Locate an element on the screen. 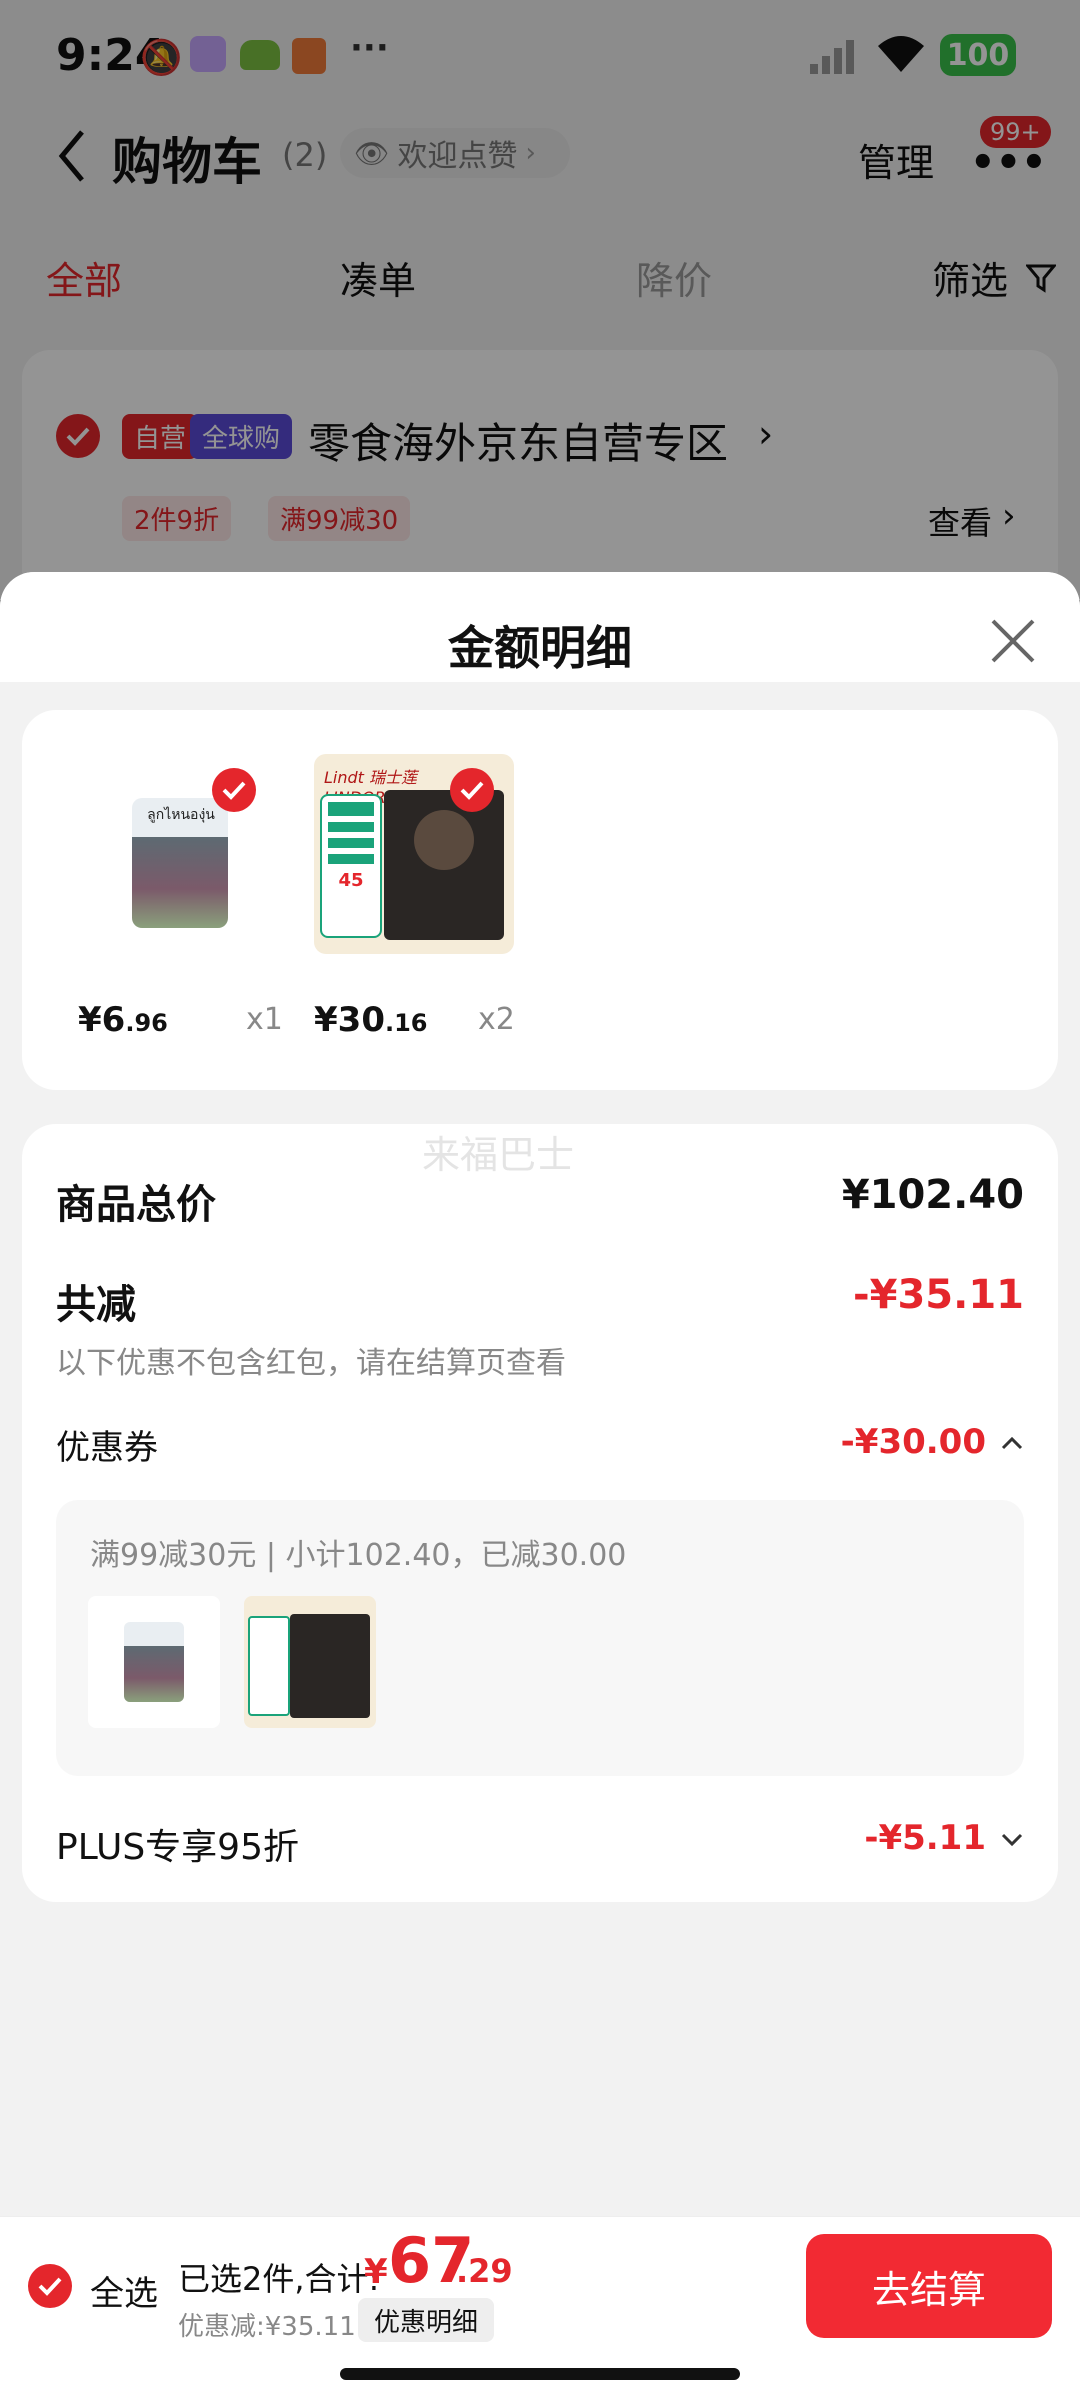 The image size is (1080, 2401). reduction-note: 以下优惠不包含红包，请在结算页查看 is located at coordinates (311, 1363).